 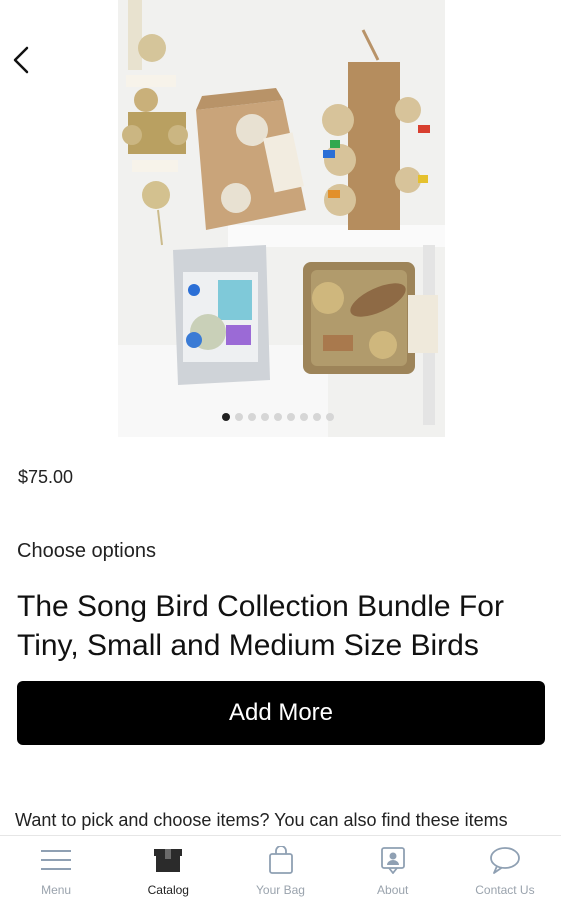 What do you see at coordinates (393, 890) in the screenshot?
I see `tab-label: About` at bounding box center [393, 890].